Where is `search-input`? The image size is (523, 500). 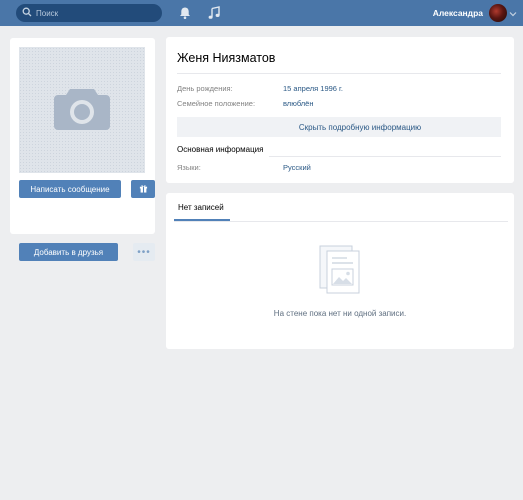
search-input is located at coordinates (96, 13).